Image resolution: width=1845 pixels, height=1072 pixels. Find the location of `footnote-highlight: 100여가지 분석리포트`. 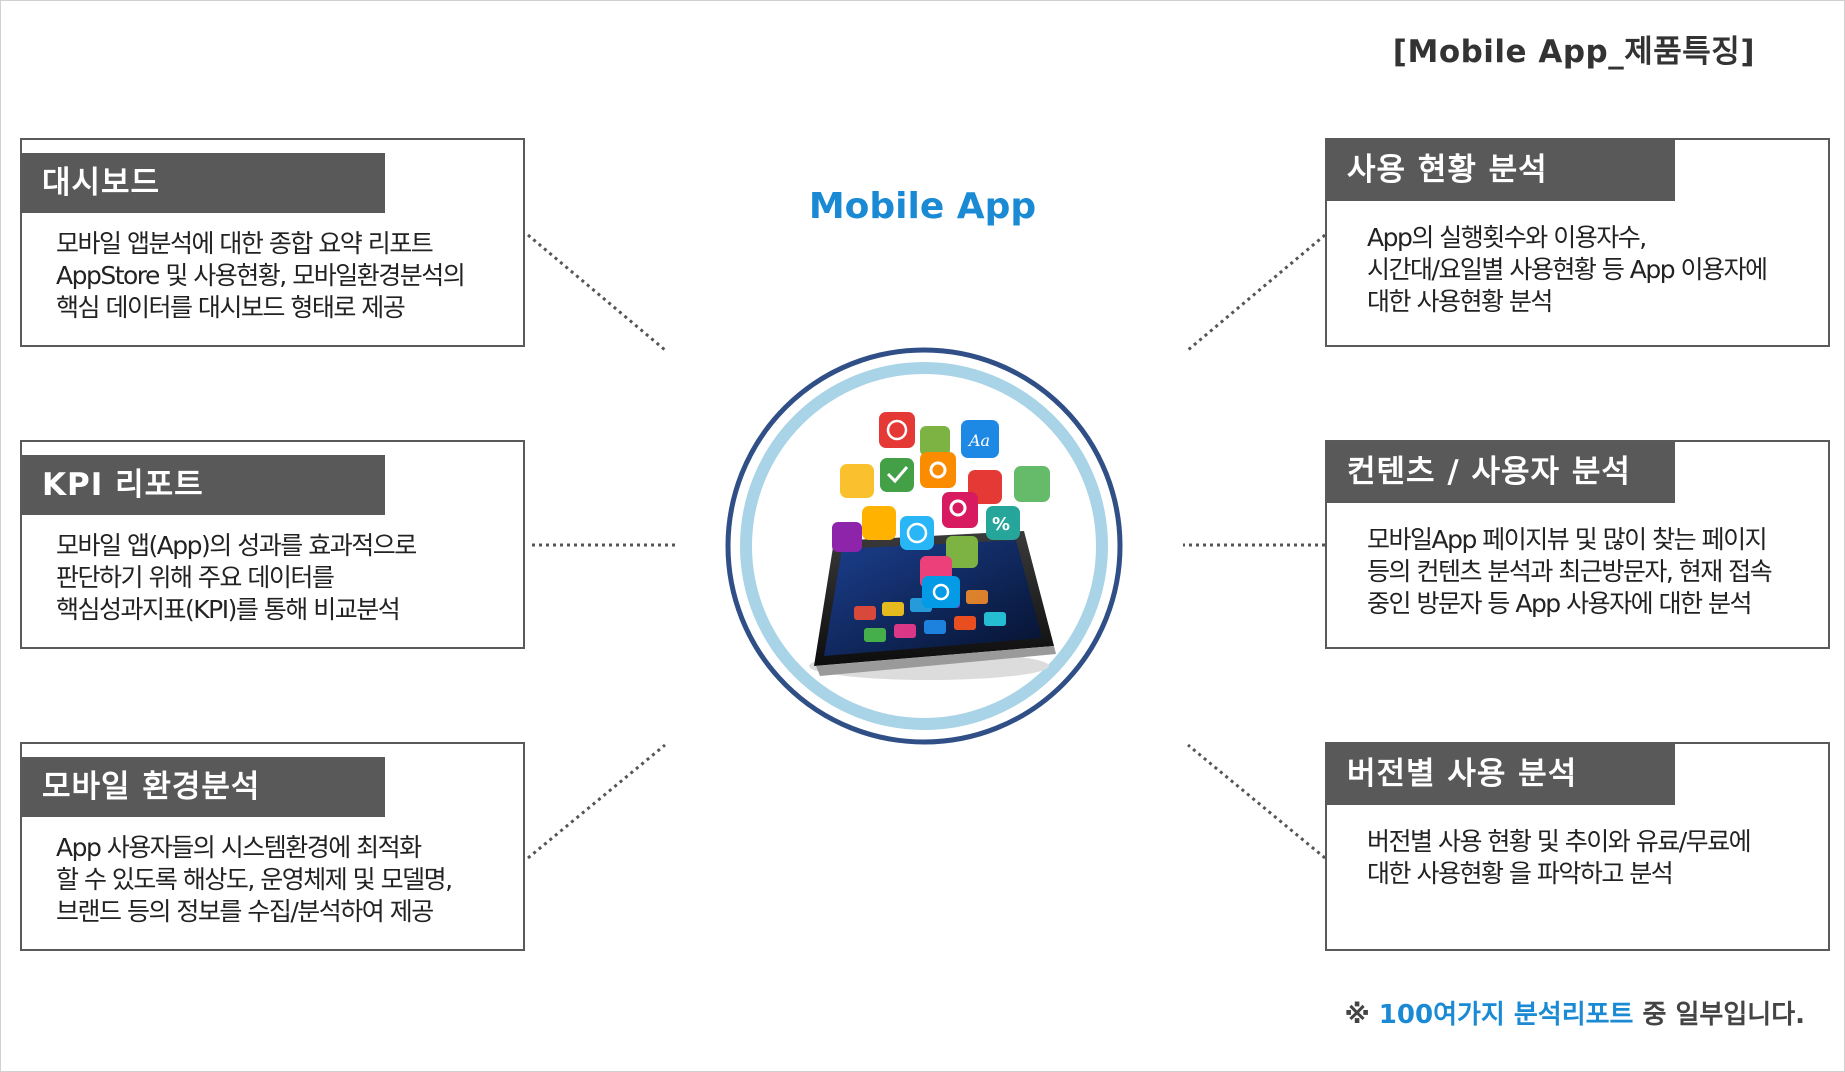

footnote-highlight: 100여가지 분석리포트 is located at coordinates (1506, 1015).